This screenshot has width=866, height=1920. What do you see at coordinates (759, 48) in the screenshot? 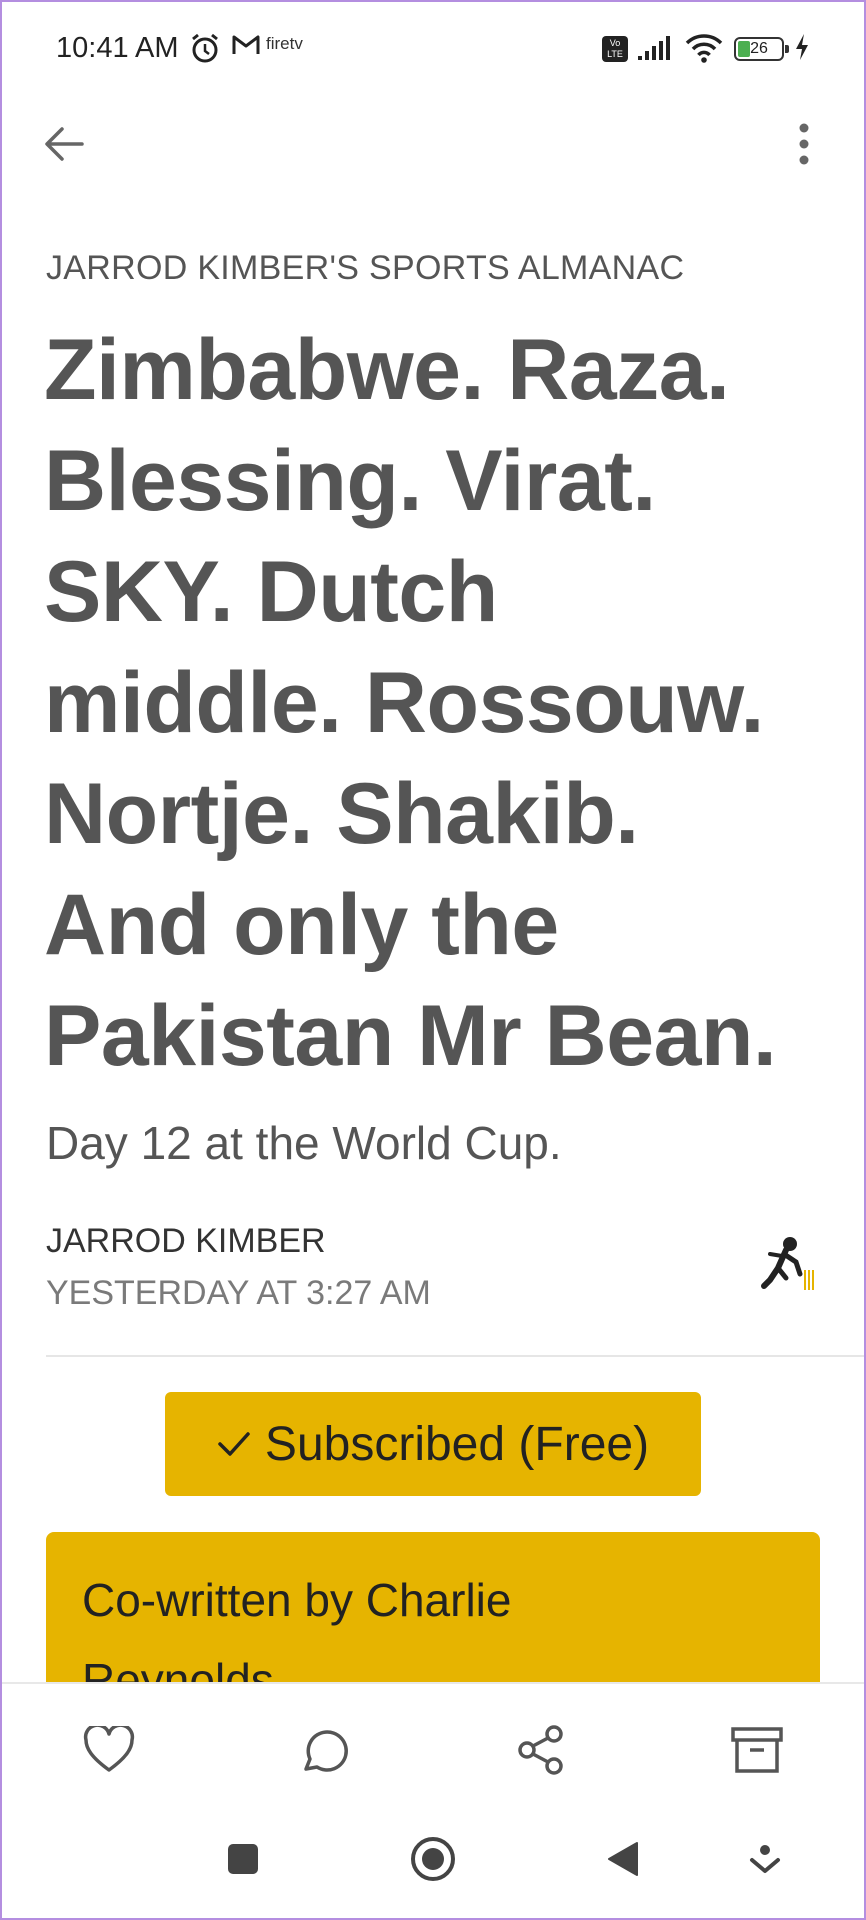
I see `battery-level: 26` at bounding box center [759, 48].